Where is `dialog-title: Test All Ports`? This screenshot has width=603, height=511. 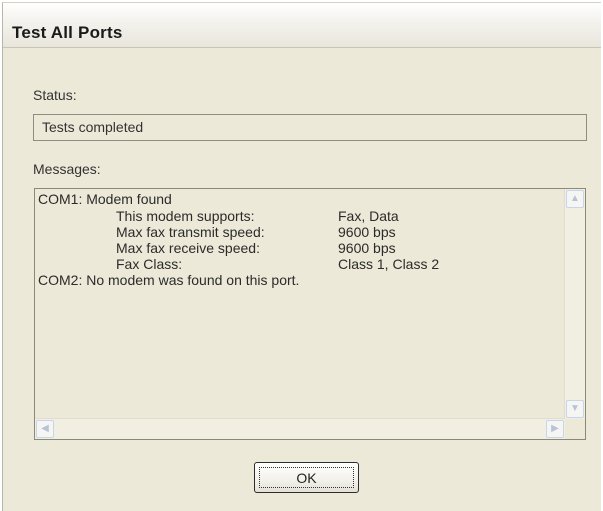 dialog-title: Test All Ports is located at coordinates (67, 32).